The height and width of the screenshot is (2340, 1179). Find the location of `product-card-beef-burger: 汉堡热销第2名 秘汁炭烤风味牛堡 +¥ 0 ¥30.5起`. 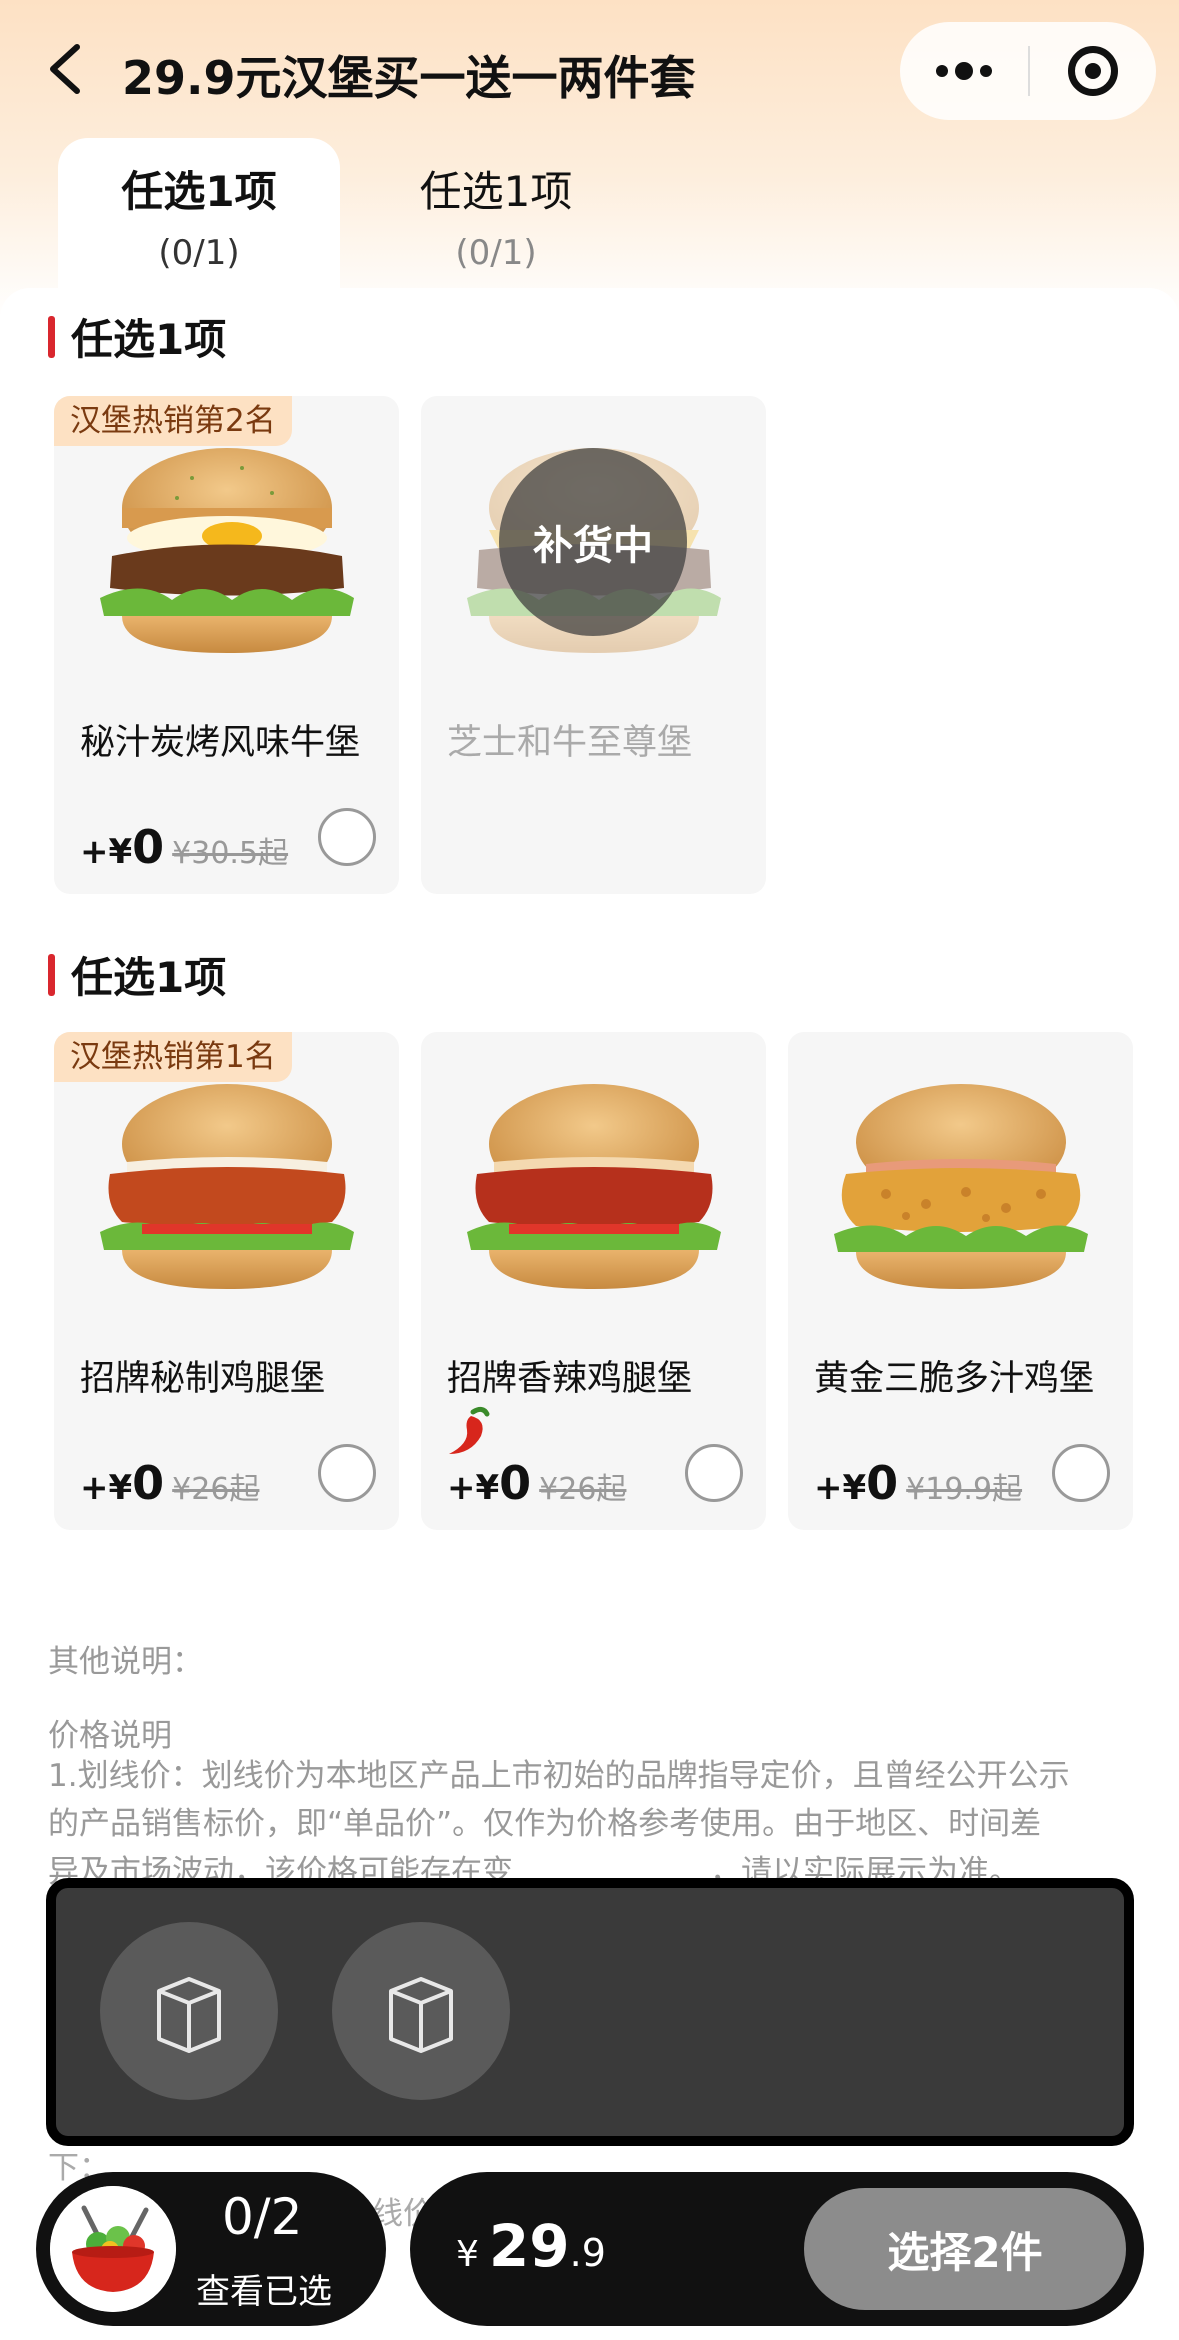

product-card-beef-burger: 汉堡热销第2名 秘汁炭烤风味牛堡 +¥ 0 ¥30.5起 is located at coordinates (226, 645).